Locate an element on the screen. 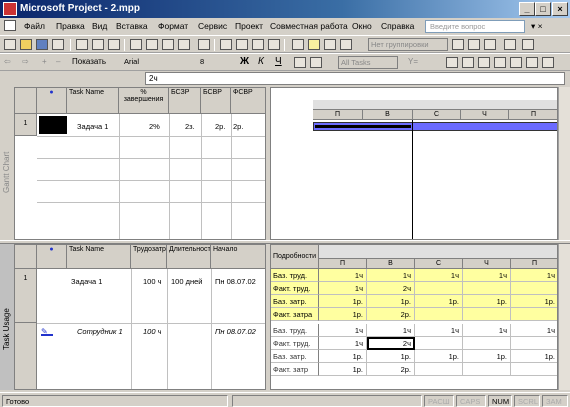  col-work: Трудозатраты is located at coordinates (149, 257).